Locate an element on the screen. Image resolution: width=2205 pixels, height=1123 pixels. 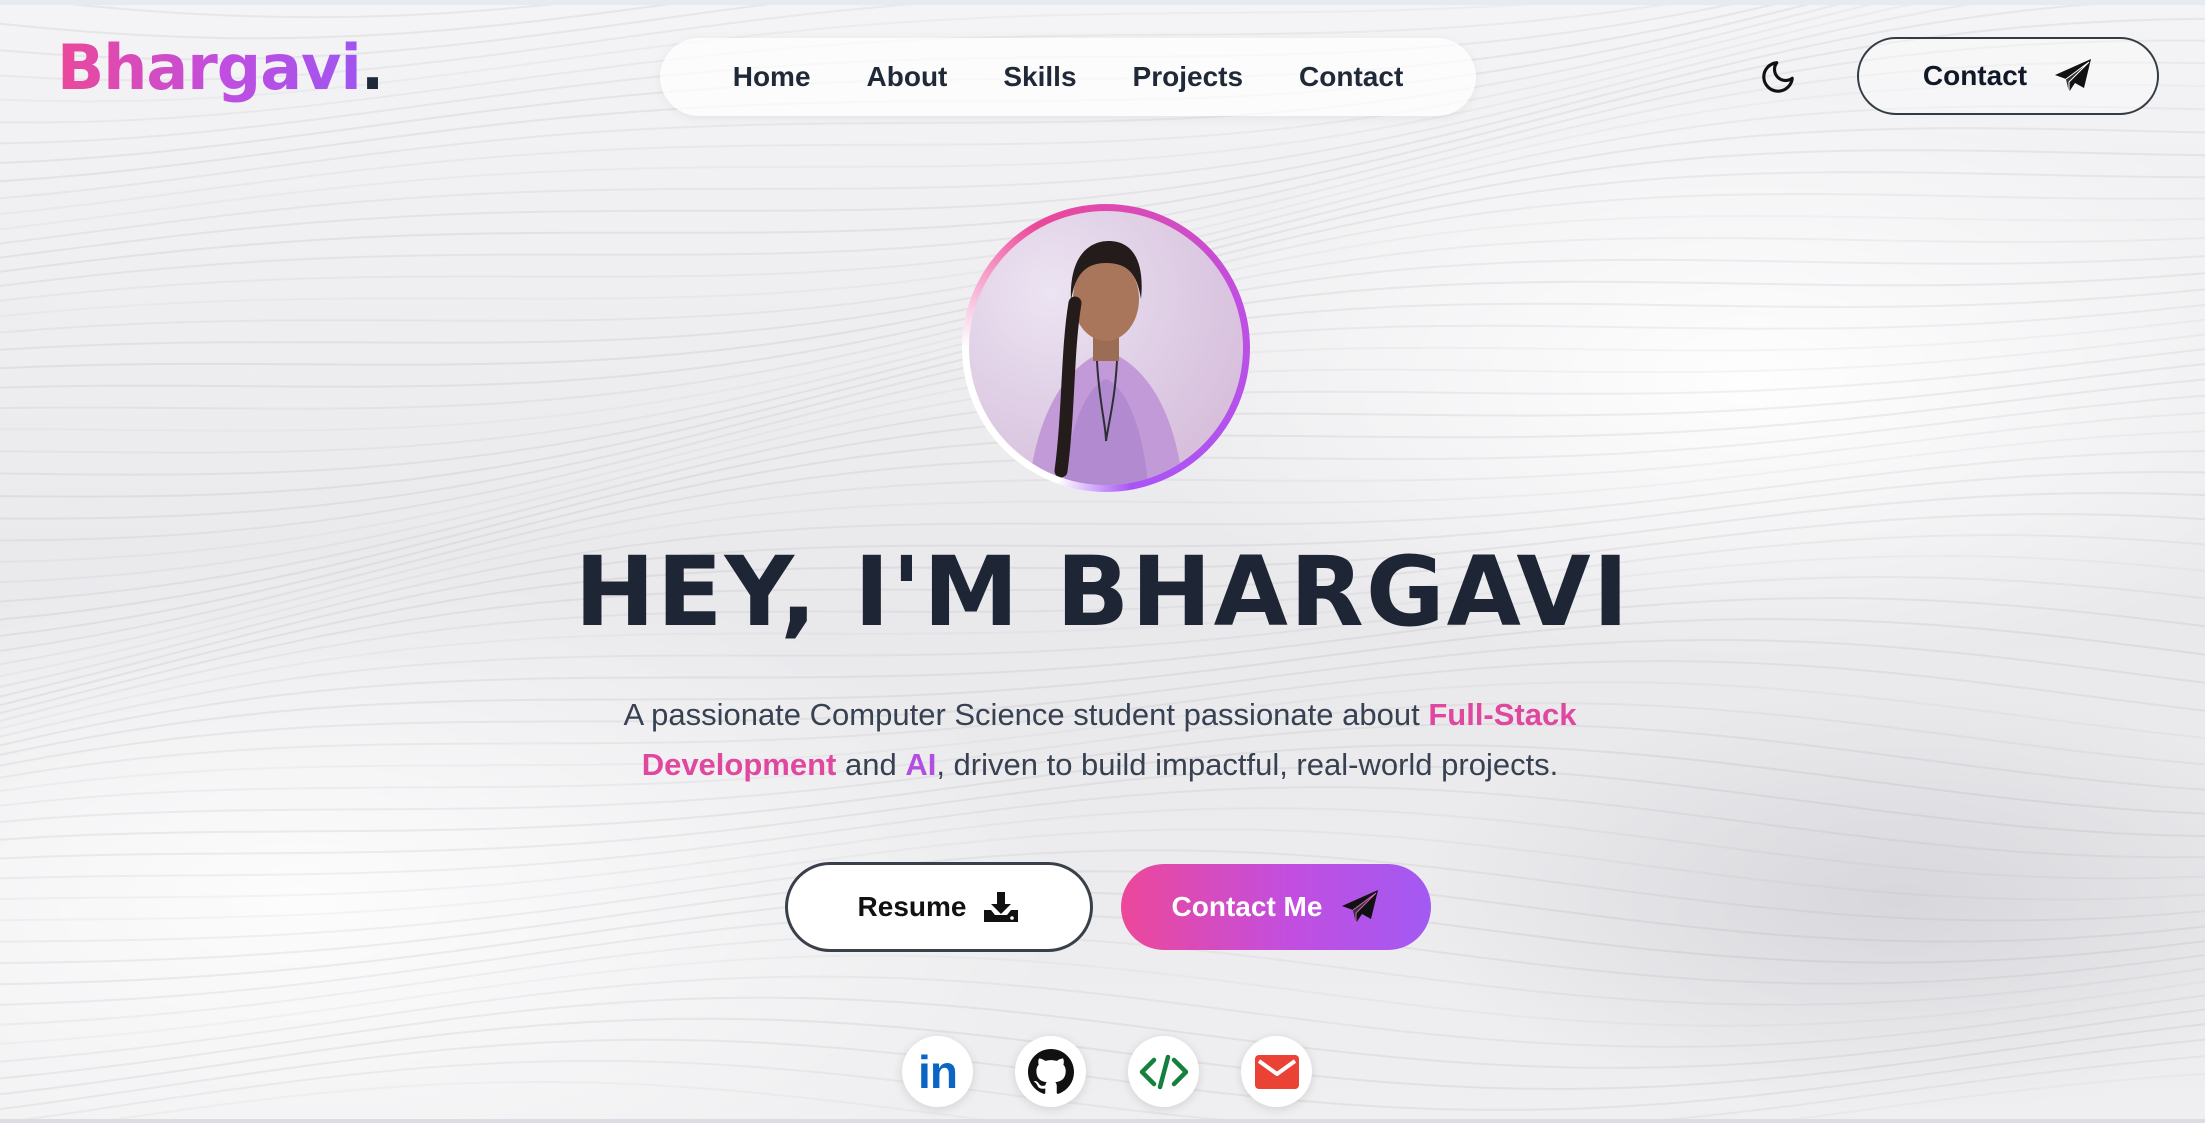
nav-skills: Skills is located at coordinates (1039, 77).